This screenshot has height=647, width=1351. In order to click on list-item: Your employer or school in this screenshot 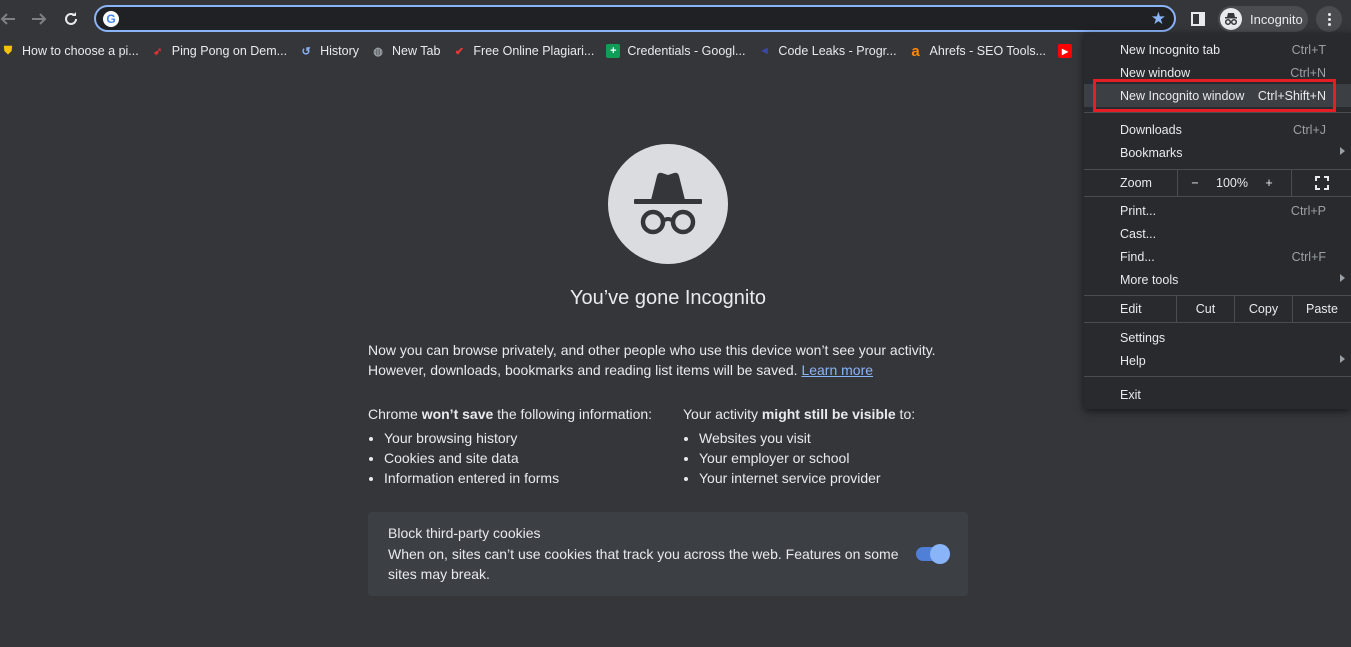, I will do `click(807, 458)`.